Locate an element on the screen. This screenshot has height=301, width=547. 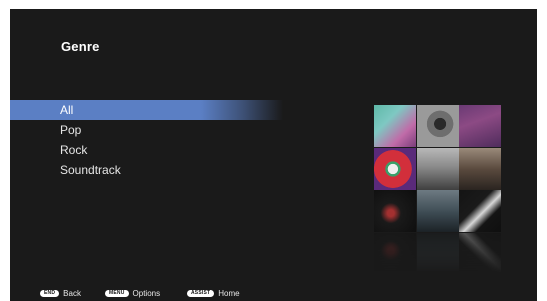
genre-menu: All Pop Rock Soundtrack is located at coordinates (160, 140).